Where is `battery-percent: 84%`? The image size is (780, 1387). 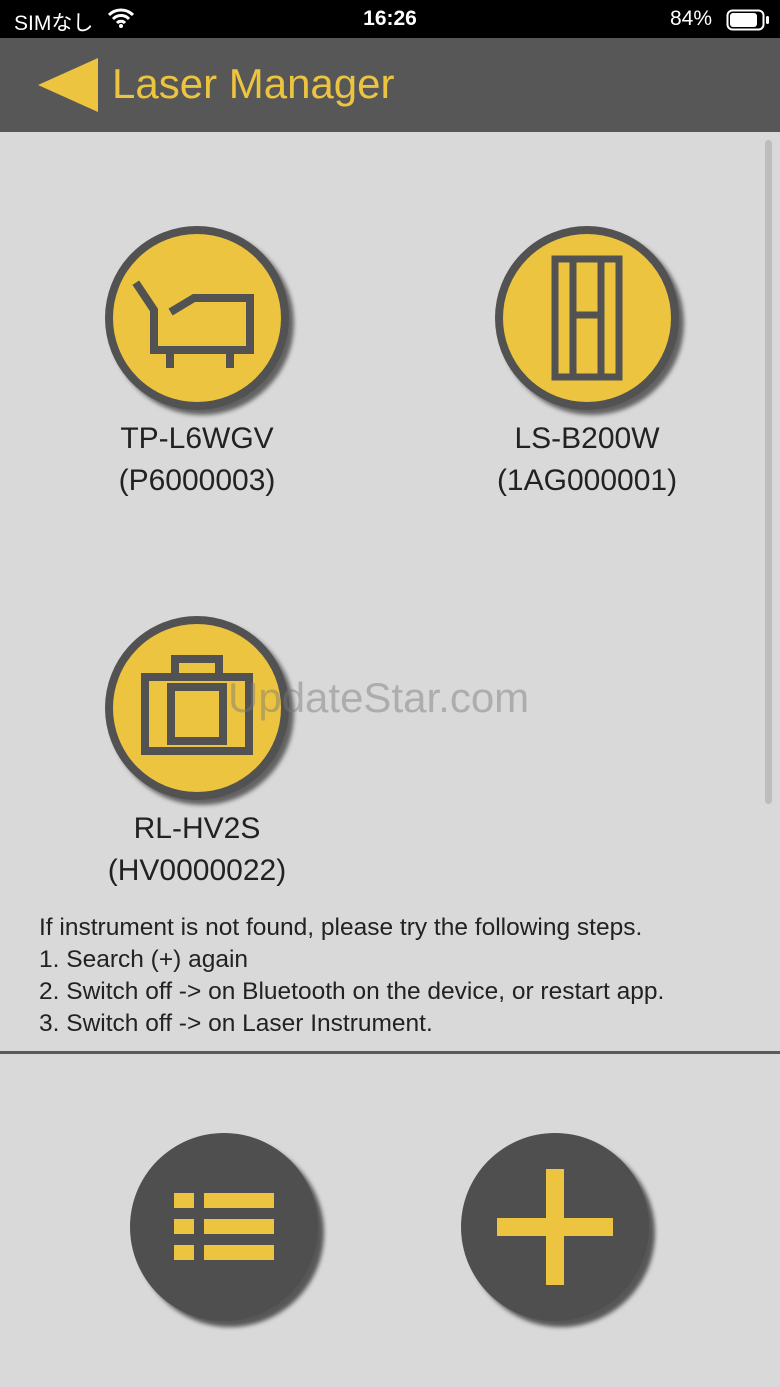 battery-percent: 84% is located at coordinates (691, 18).